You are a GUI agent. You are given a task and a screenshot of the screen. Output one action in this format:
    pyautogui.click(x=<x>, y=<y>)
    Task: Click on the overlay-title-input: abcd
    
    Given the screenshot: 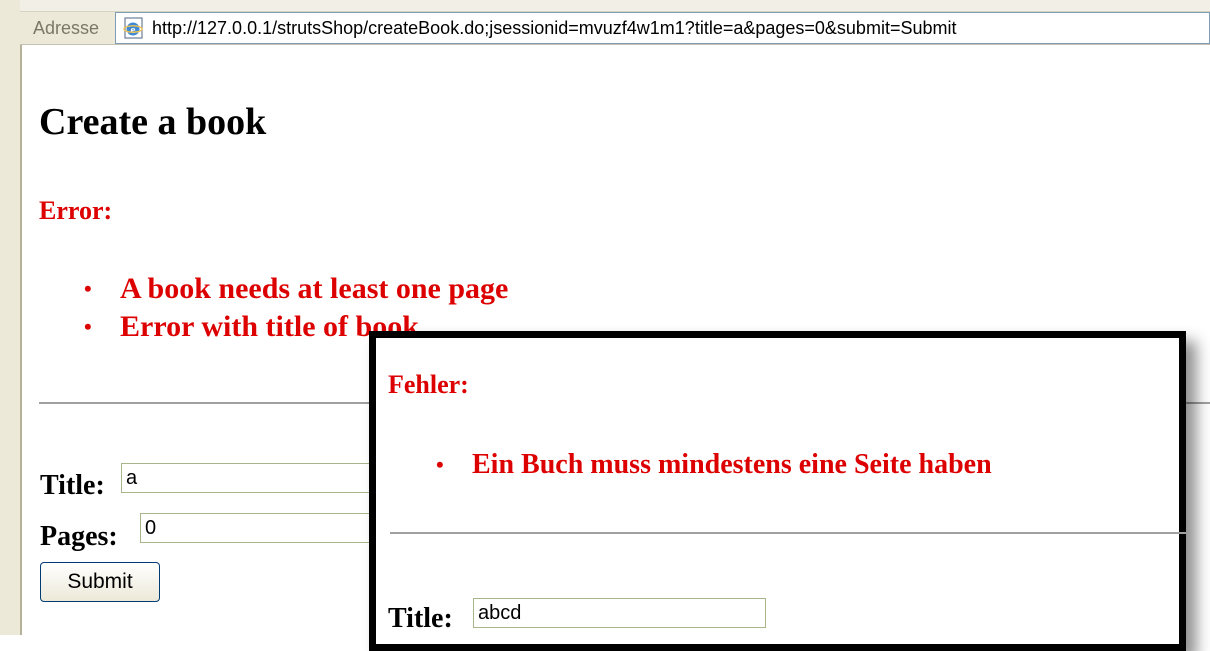 What is the action you would take?
    pyautogui.click(x=619, y=613)
    